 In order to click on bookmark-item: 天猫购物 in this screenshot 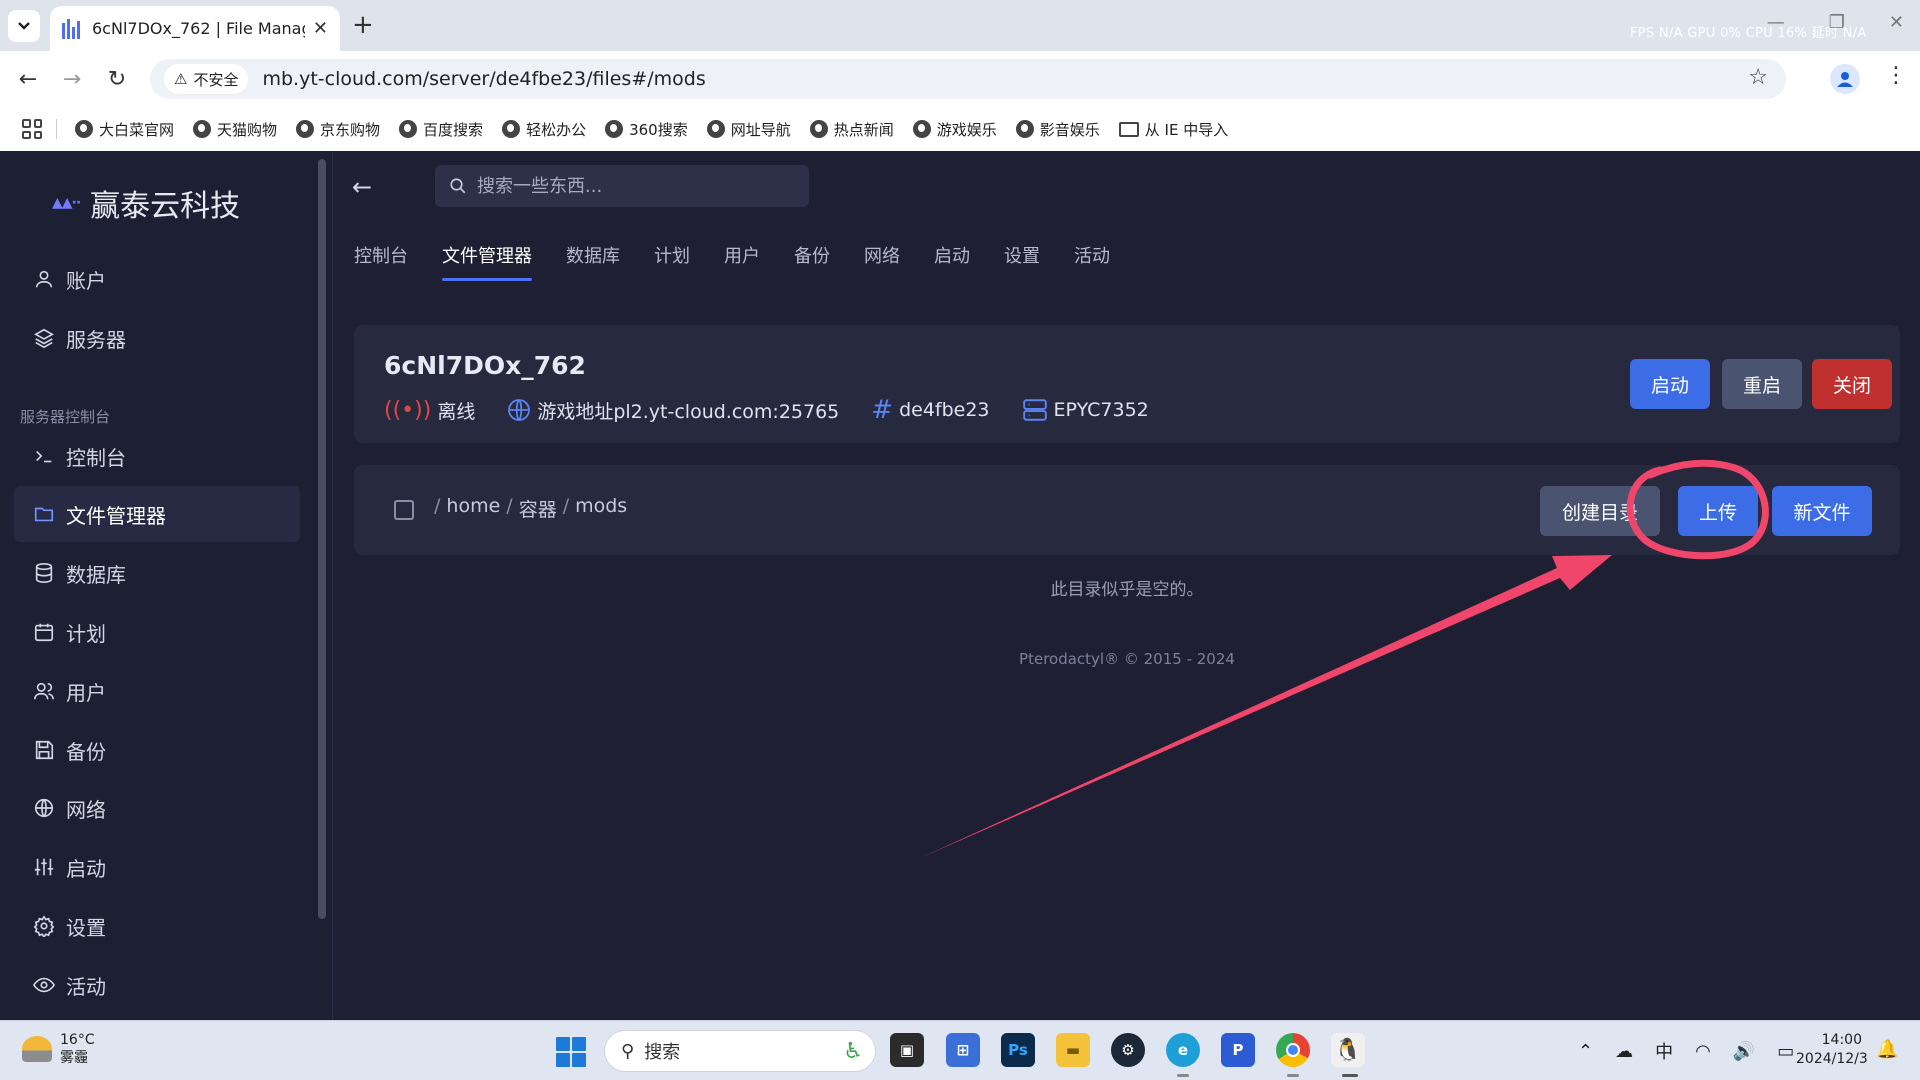, I will do `click(235, 129)`.